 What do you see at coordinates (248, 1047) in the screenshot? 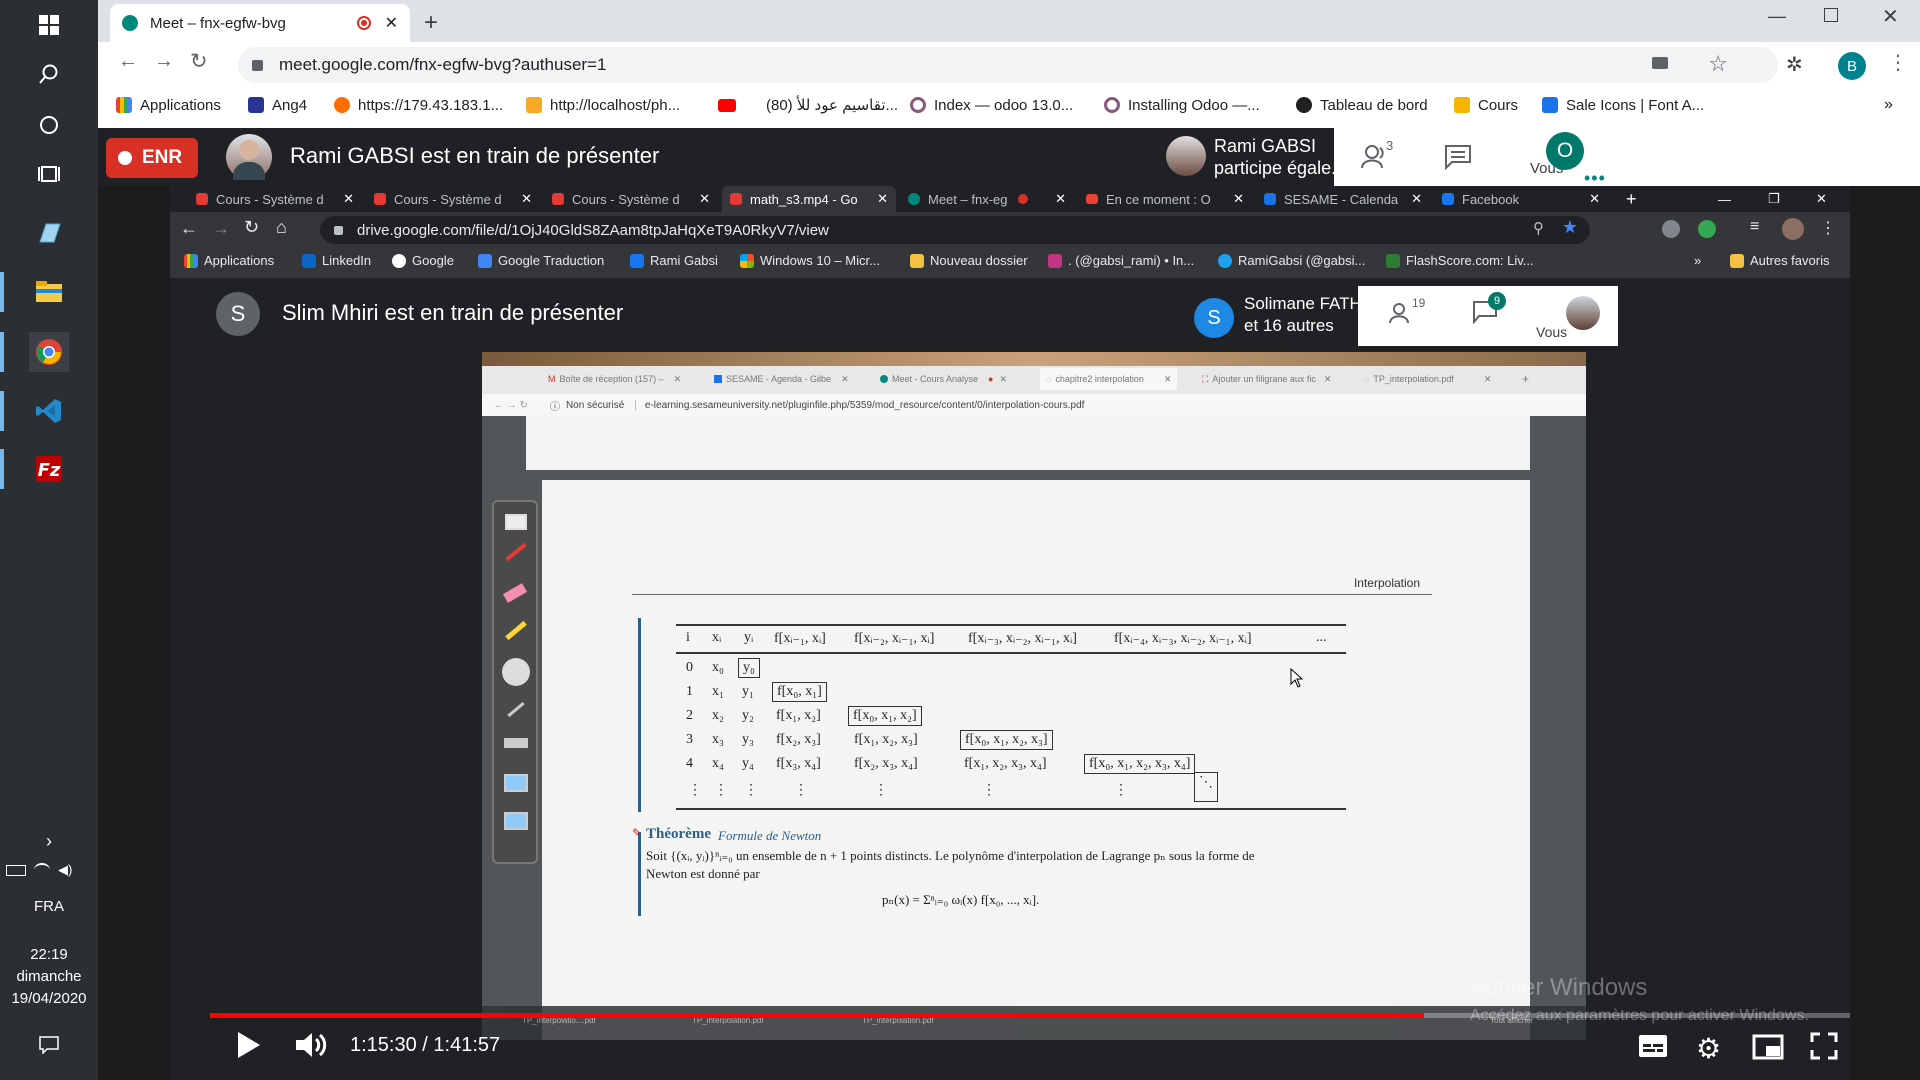
I see `play-button` at bounding box center [248, 1047].